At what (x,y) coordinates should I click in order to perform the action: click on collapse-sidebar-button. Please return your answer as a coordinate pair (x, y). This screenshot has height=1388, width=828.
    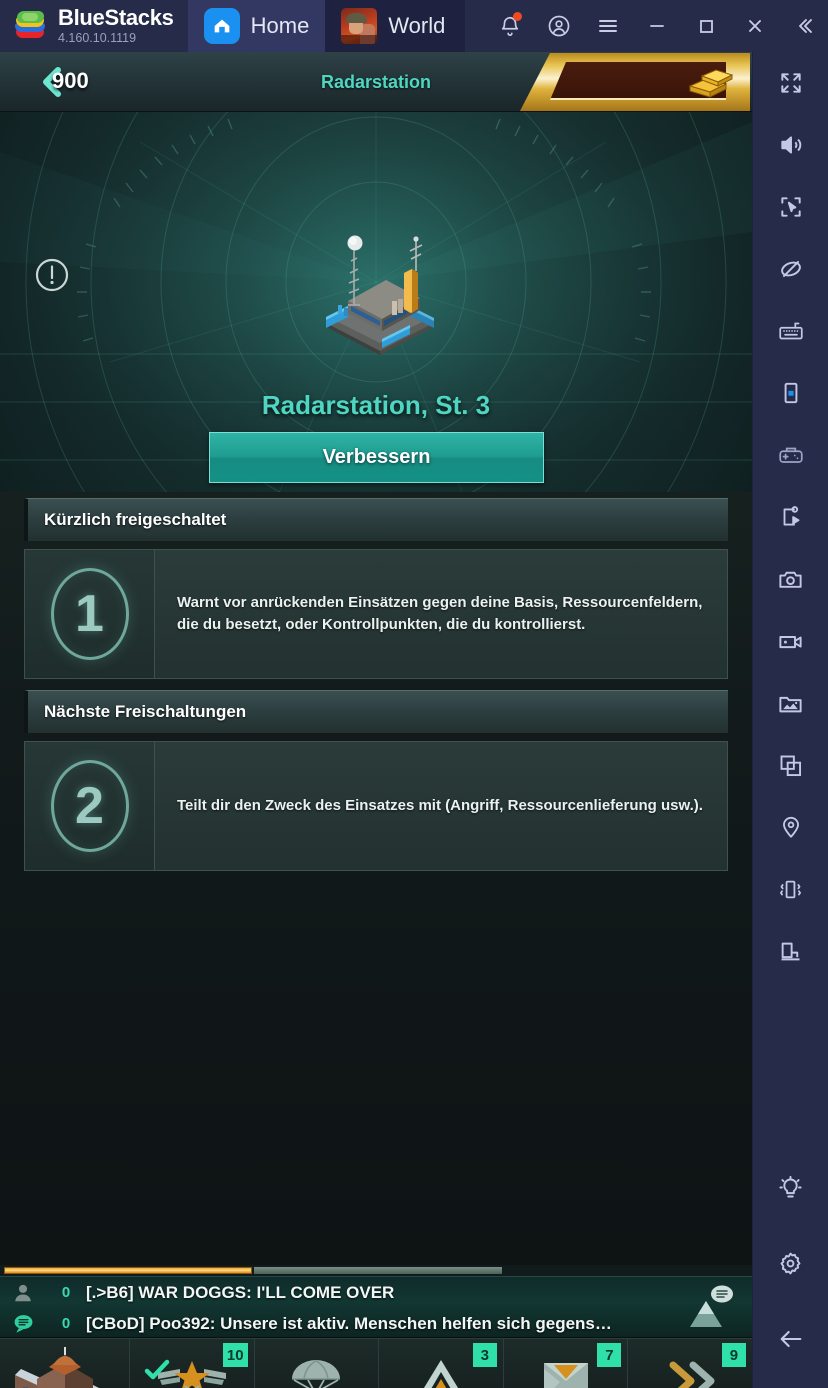
    Looking at the image, I should click on (803, 26).